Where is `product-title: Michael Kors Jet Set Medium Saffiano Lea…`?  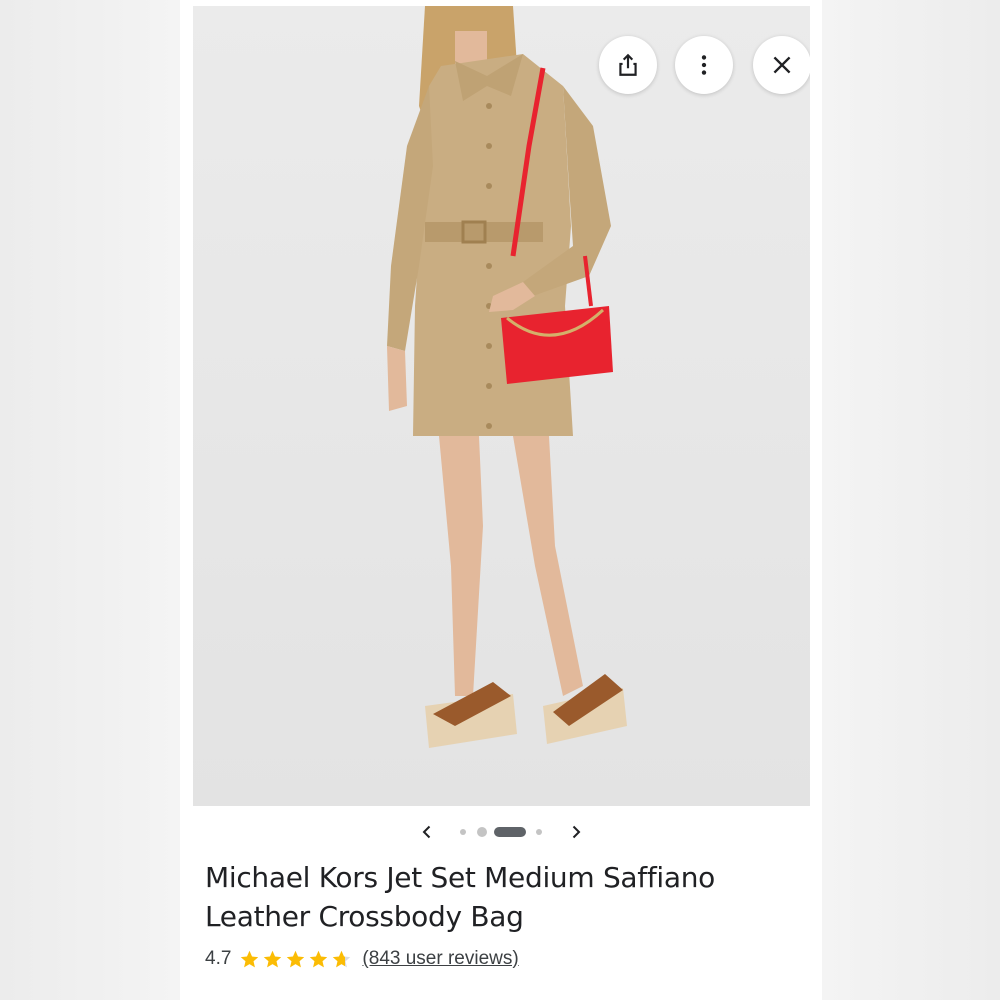 product-title: Michael Kors Jet Set Medium Saffiano Lea… is located at coordinates (460, 897).